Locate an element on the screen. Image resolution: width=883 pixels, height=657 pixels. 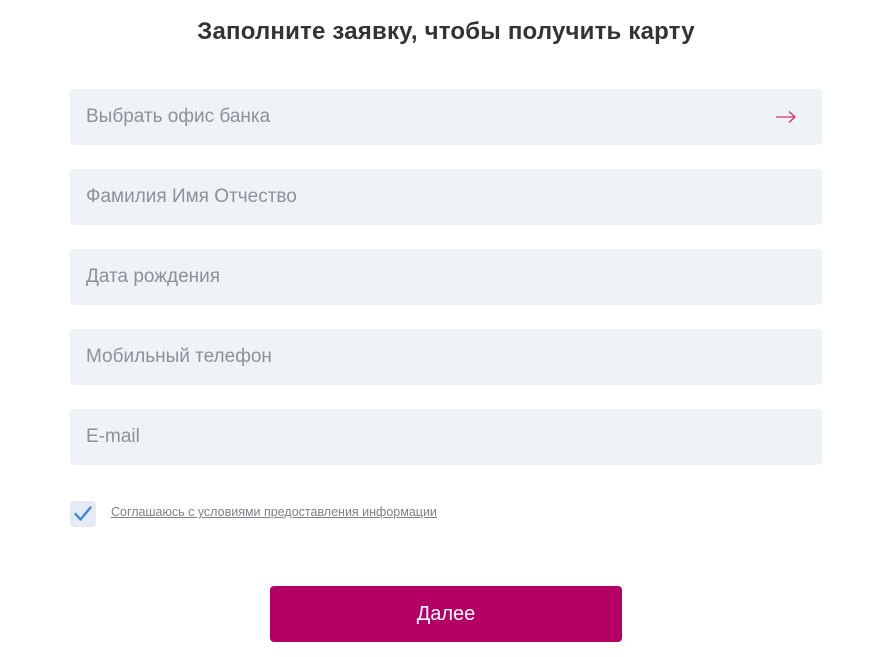
office-select-input is located at coordinates (446, 117).